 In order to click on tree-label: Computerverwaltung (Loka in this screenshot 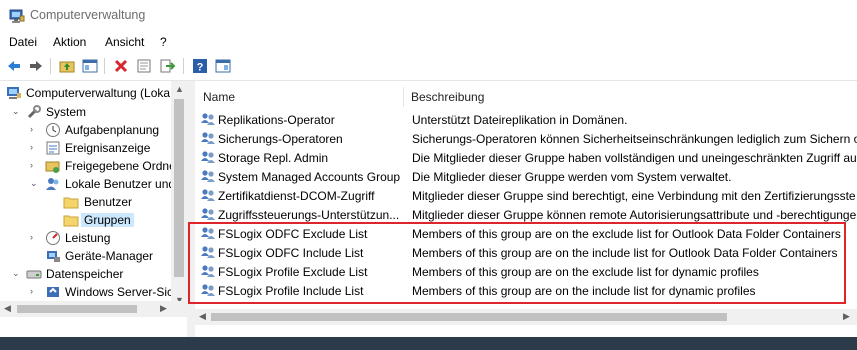, I will do `click(98, 93)`.